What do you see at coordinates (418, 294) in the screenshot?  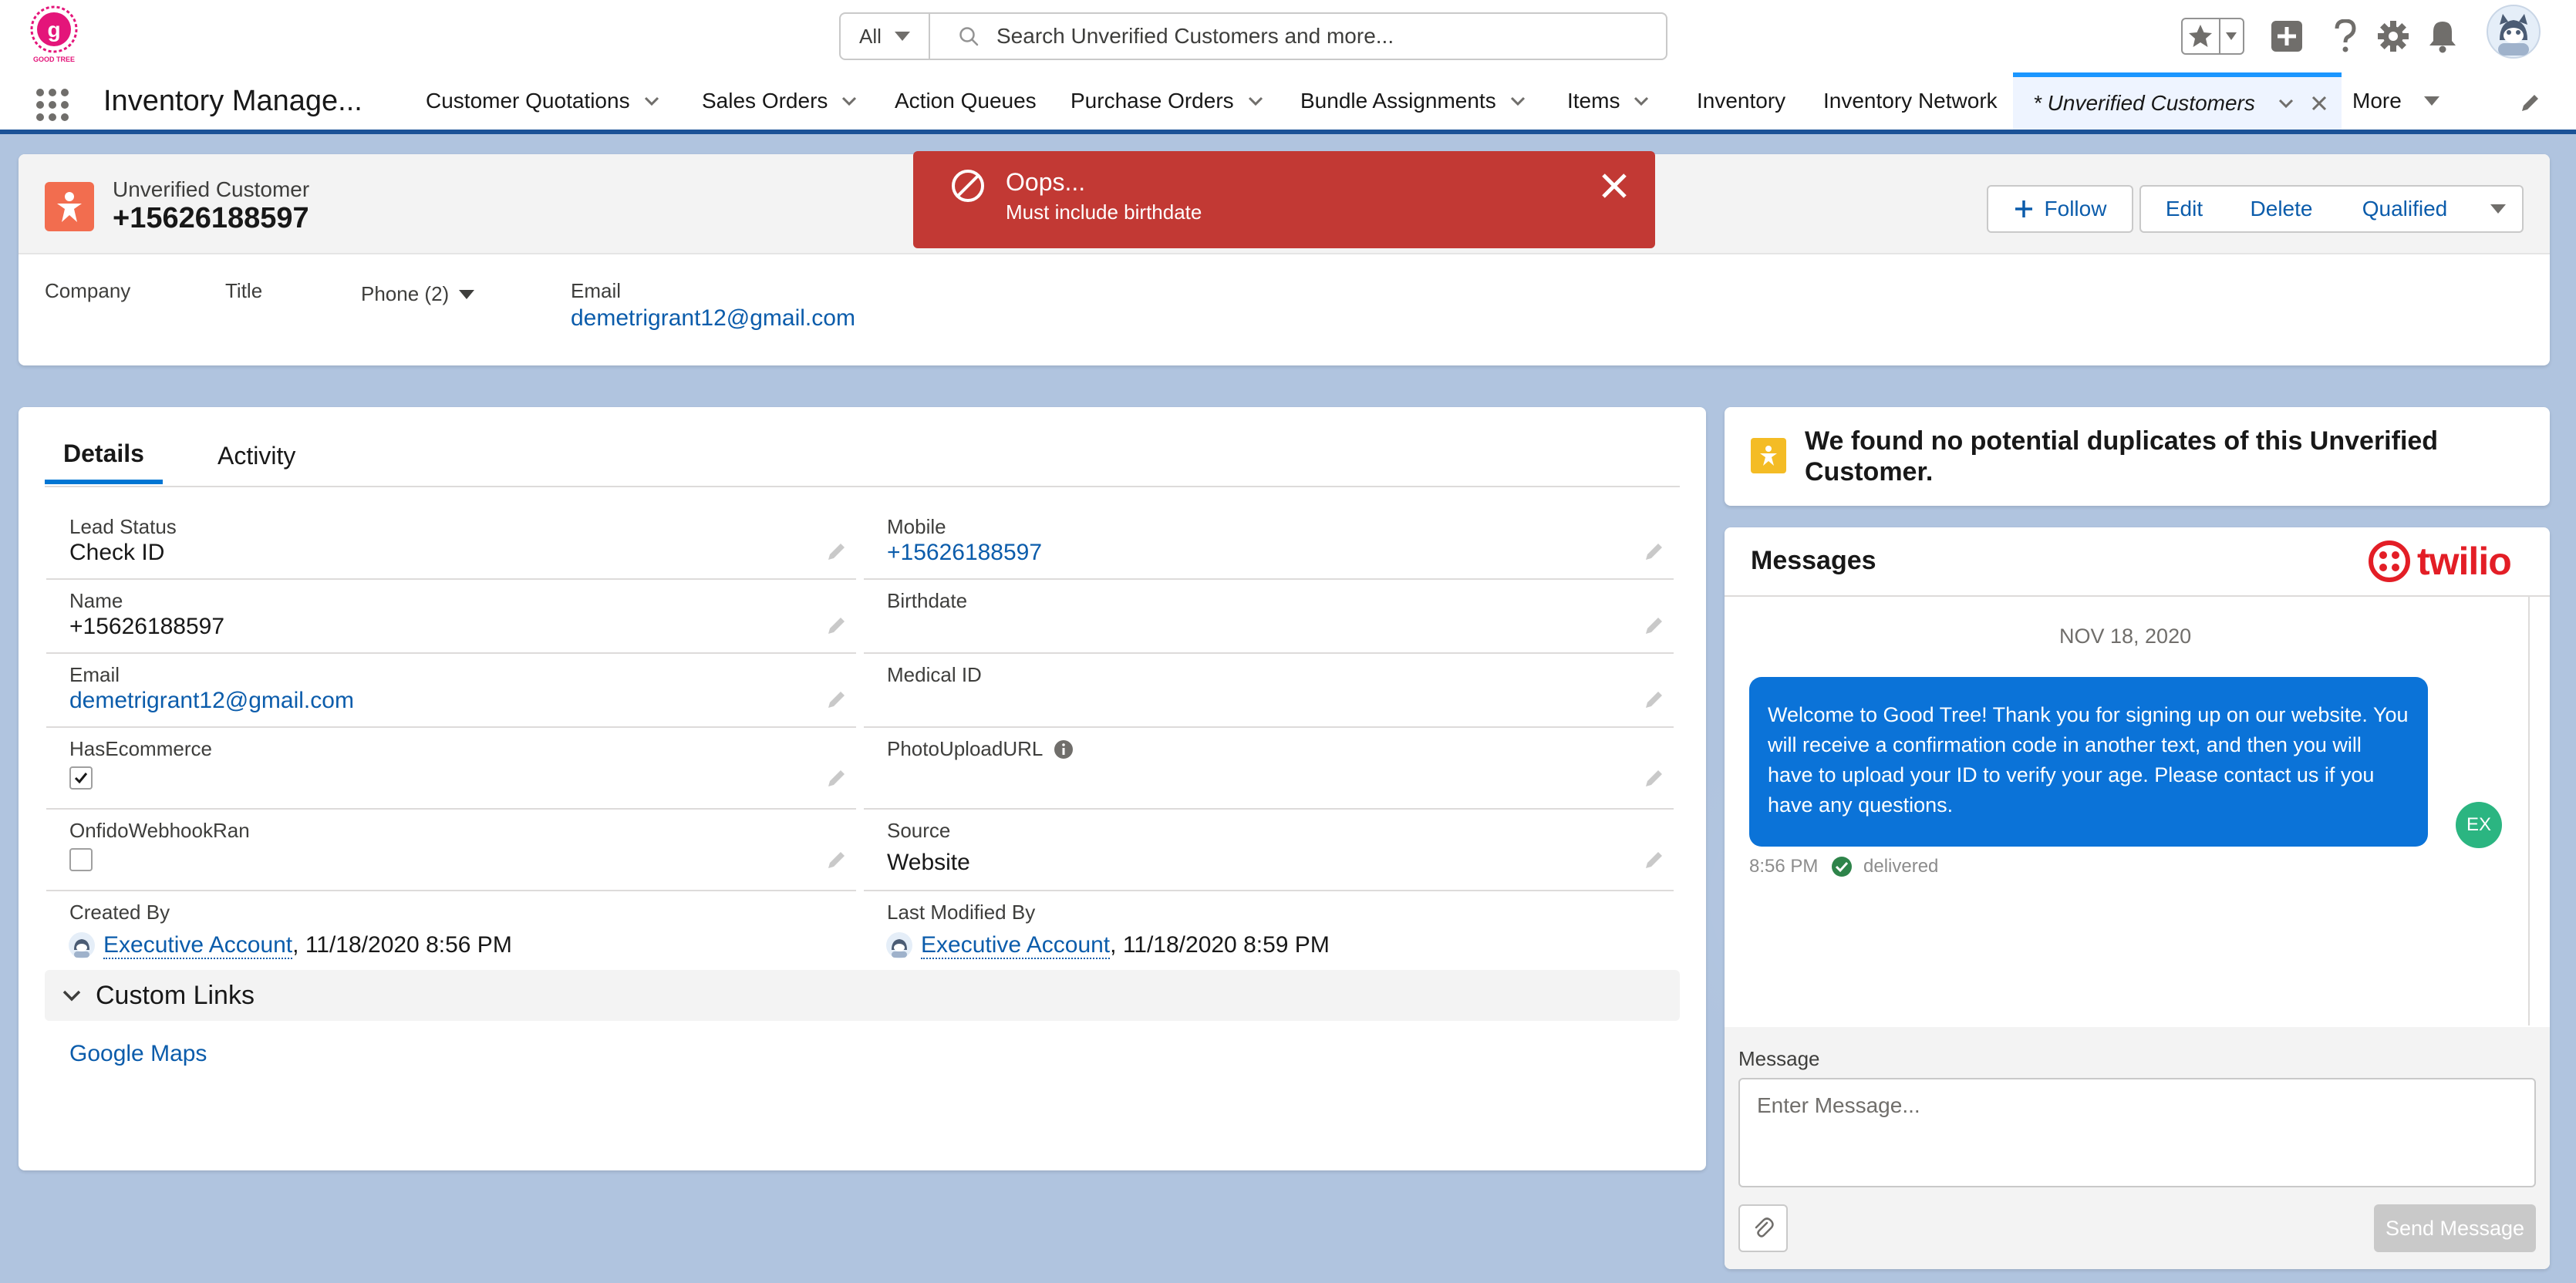 I see `phone-dropdown: Phone (2)` at bounding box center [418, 294].